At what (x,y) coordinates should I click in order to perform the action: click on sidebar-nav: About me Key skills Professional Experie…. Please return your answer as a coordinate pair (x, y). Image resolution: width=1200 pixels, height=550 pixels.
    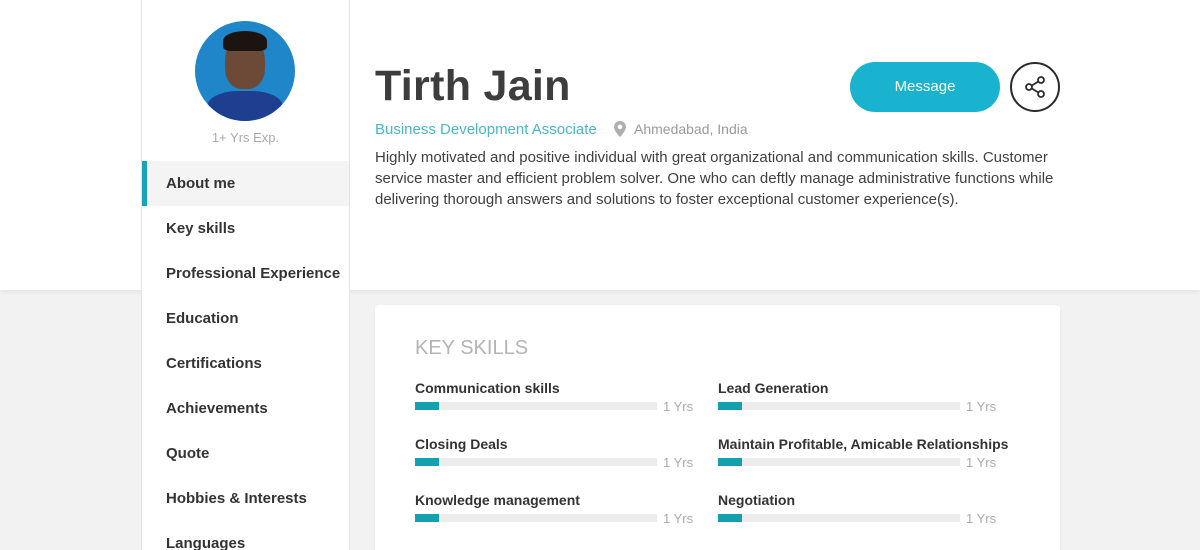
    Looking at the image, I should click on (245, 355).